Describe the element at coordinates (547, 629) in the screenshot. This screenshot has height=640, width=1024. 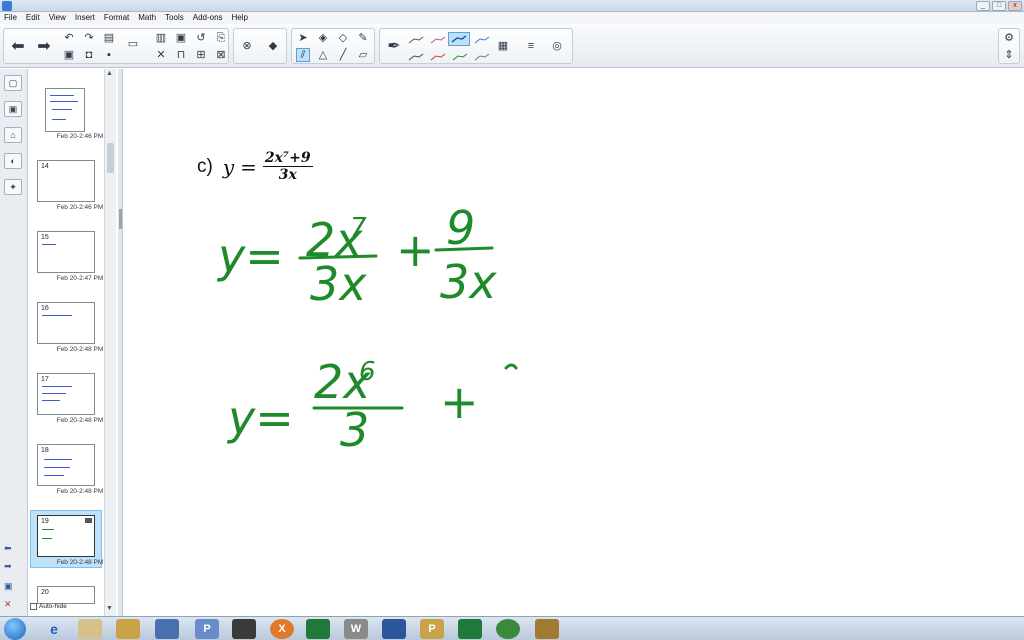
I see `archive-icon` at that location.